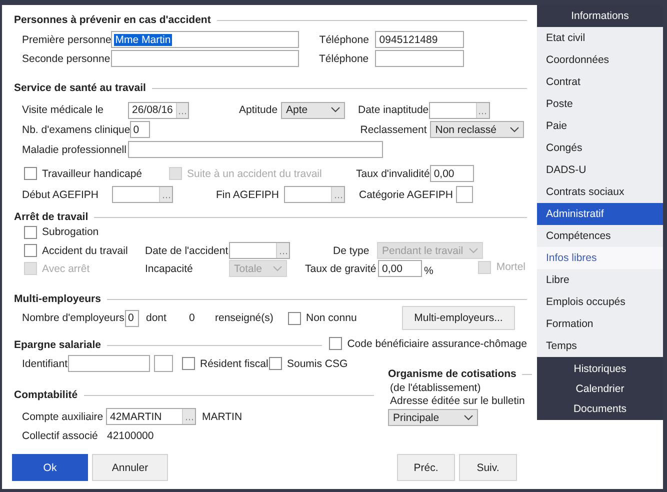  I want to click on sidebar-link: Historiques, so click(600, 369).